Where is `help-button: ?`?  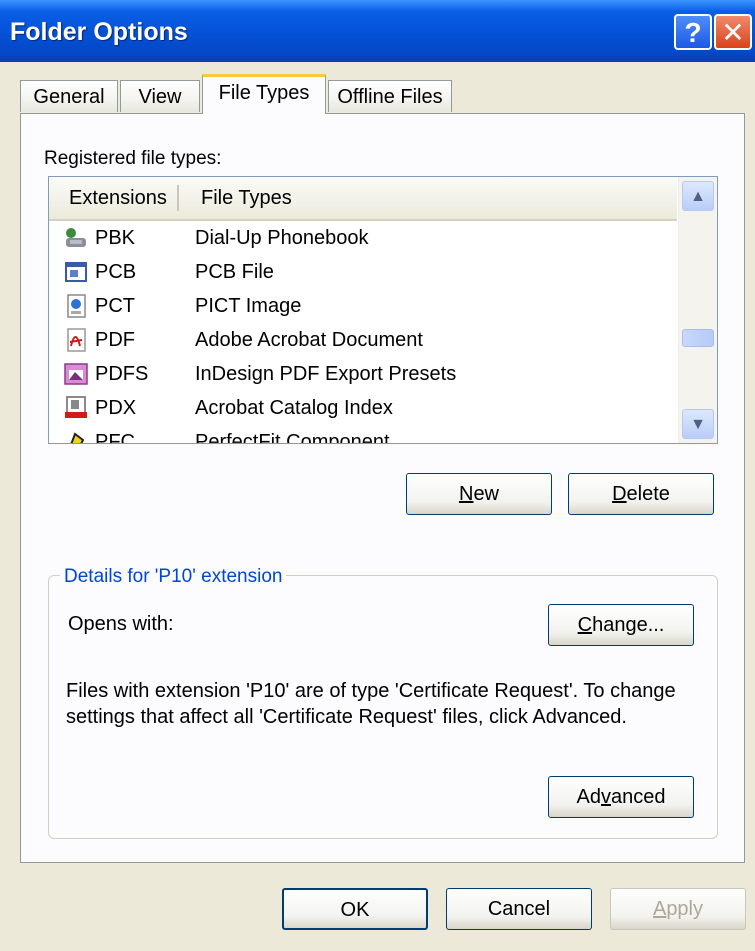
help-button: ? is located at coordinates (693, 32).